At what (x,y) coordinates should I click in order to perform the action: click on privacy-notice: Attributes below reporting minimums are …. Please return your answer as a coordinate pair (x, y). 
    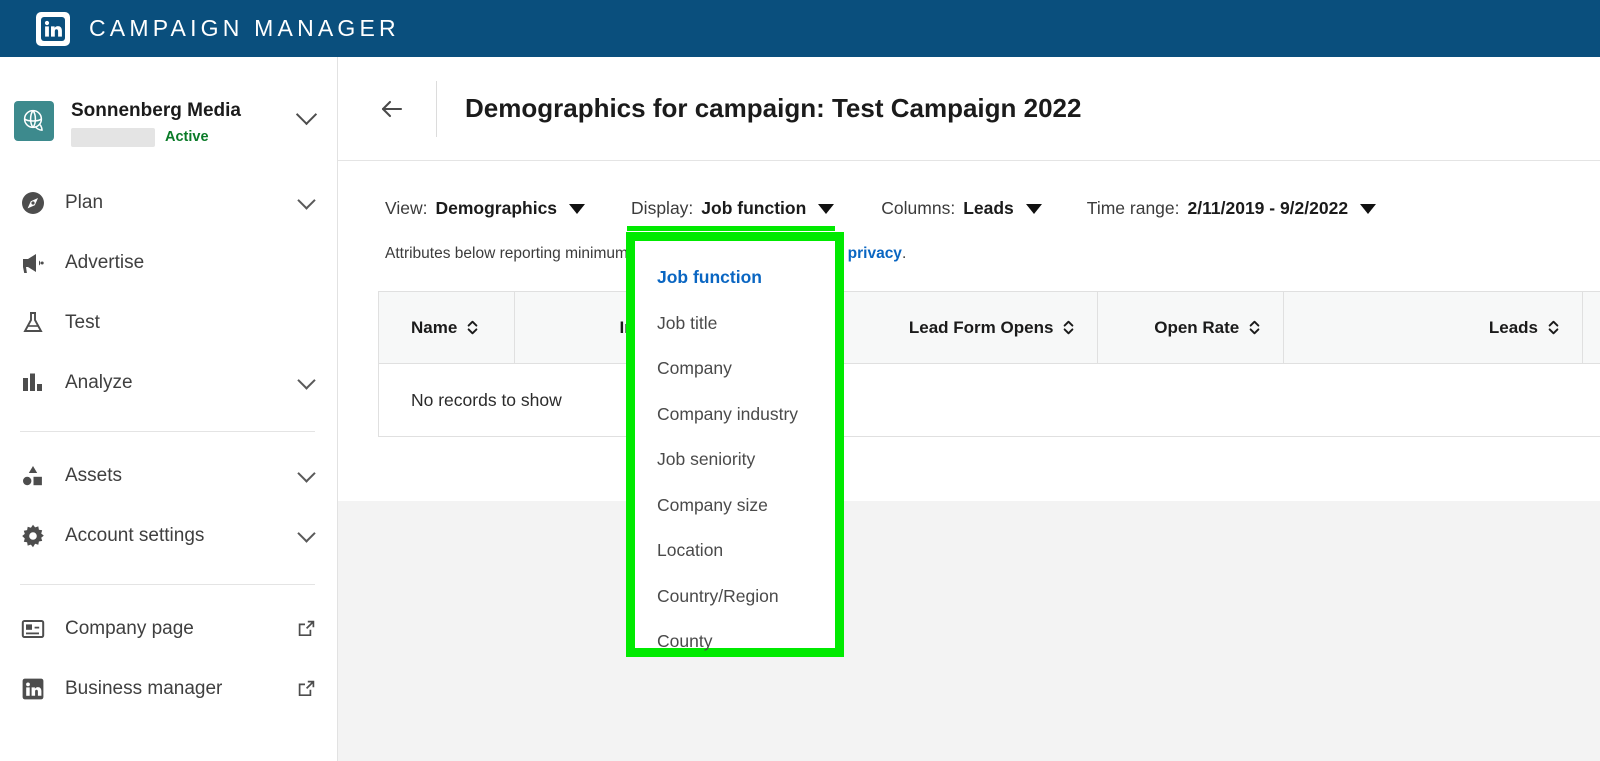
    Looking at the image, I should click on (969, 241).